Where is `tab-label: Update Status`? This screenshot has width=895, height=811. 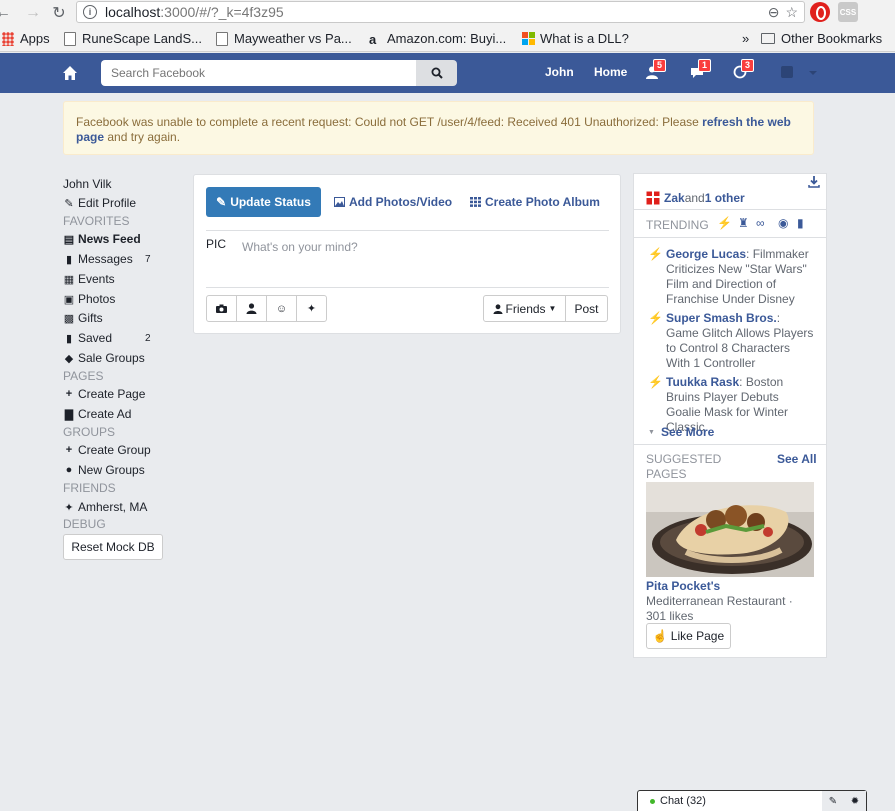
tab-label: Update Status is located at coordinates (270, 202).